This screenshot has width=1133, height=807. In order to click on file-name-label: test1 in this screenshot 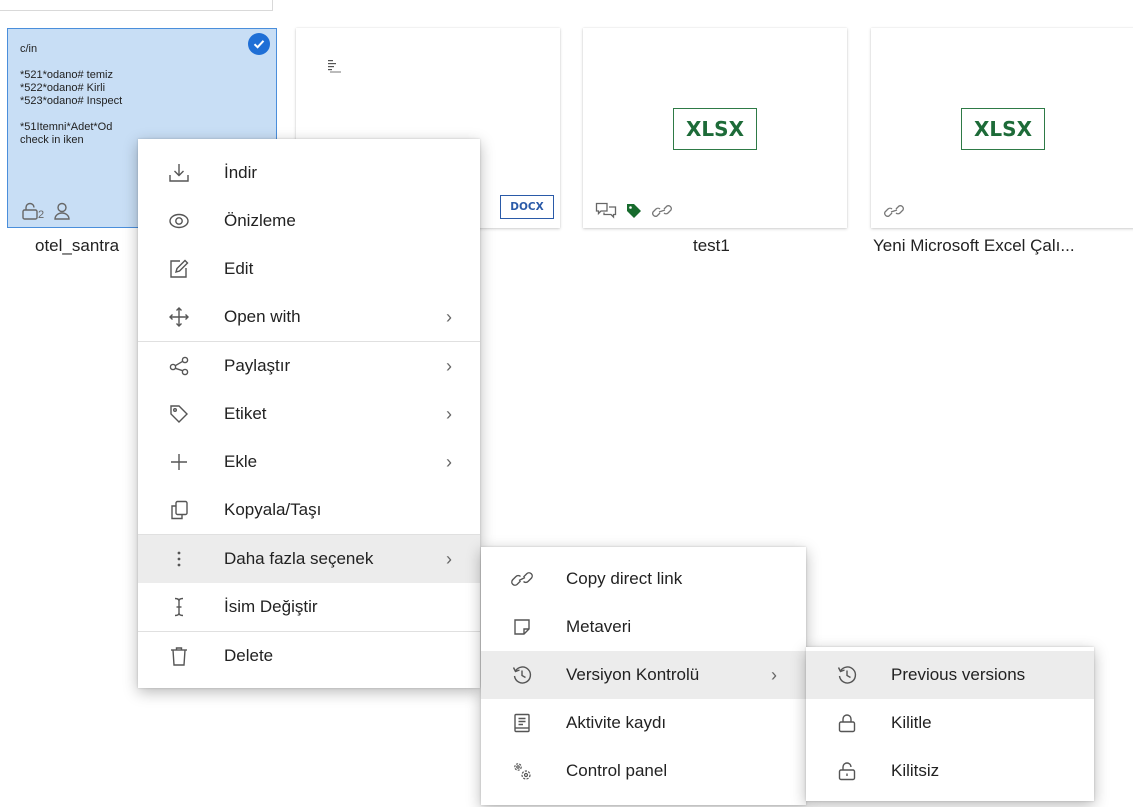, I will do `click(711, 246)`.